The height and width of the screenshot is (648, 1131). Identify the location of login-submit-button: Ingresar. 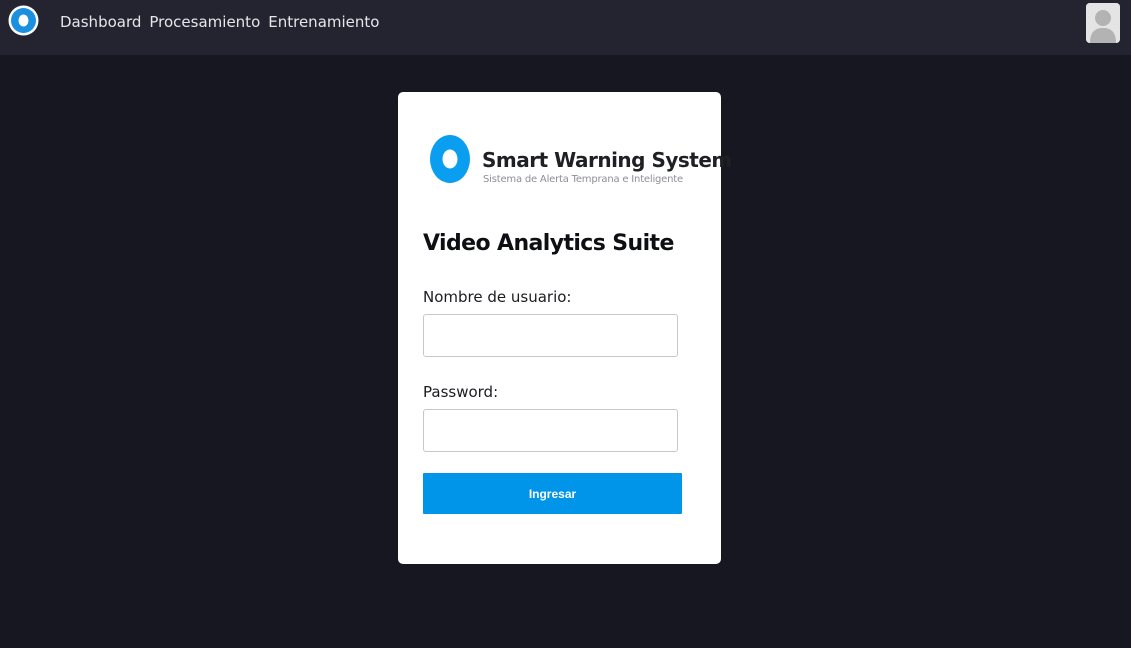
(552, 493).